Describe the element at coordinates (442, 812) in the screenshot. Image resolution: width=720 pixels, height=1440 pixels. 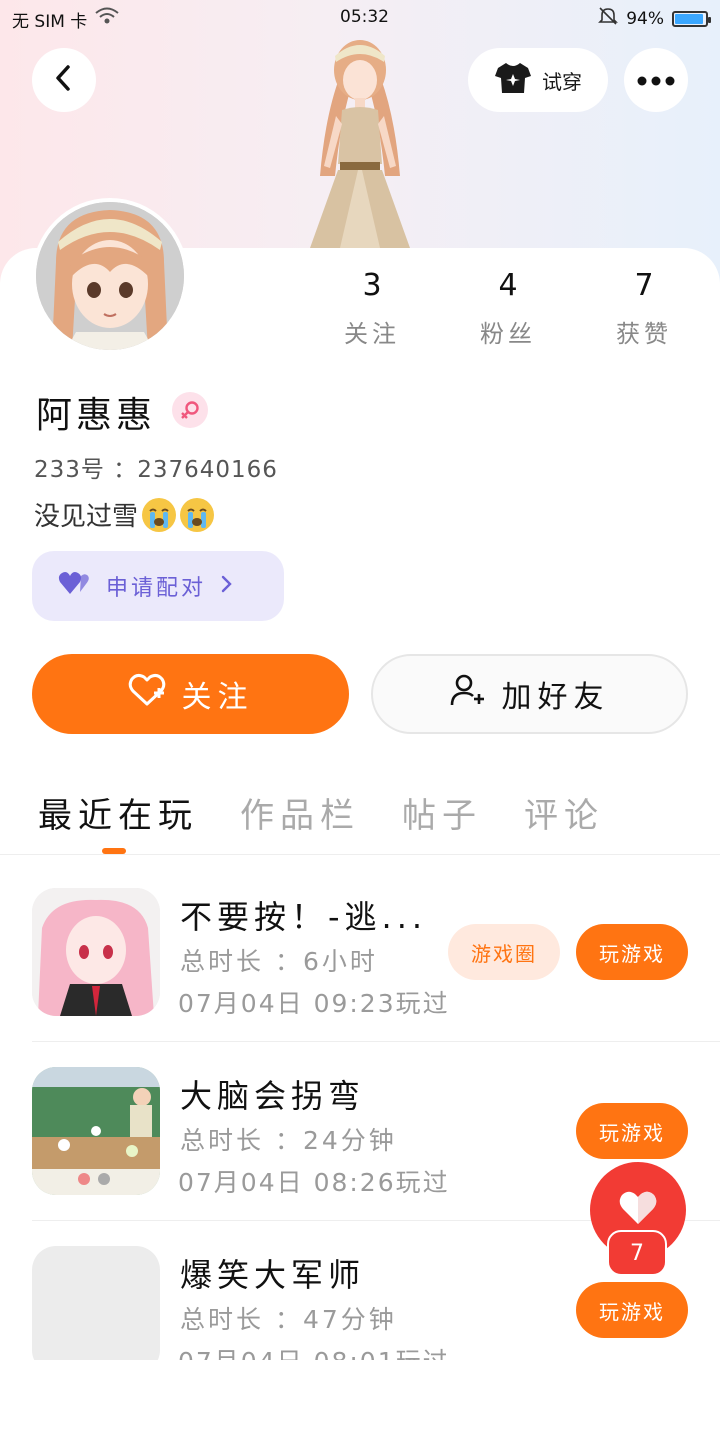
I see `tab-posts: 帖子` at that location.